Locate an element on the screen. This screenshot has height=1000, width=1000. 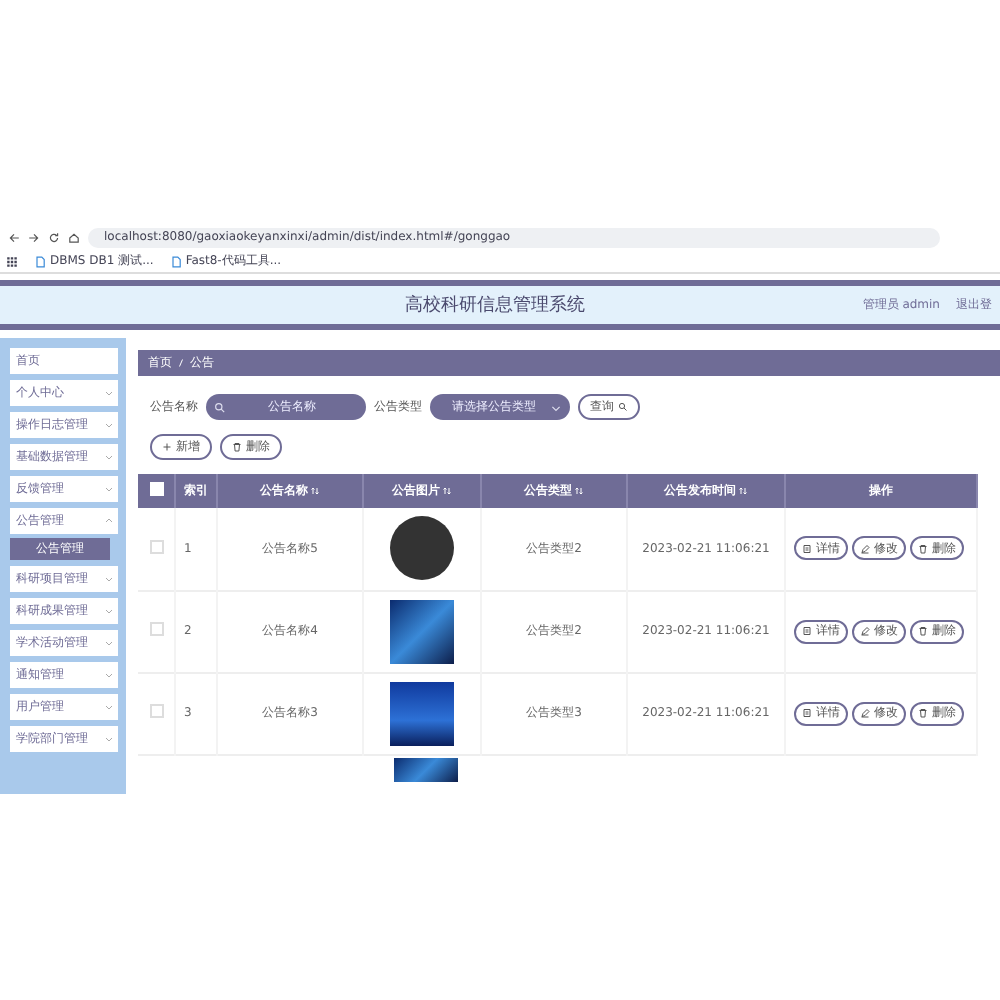
back-icon is located at coordinates (14, 237).